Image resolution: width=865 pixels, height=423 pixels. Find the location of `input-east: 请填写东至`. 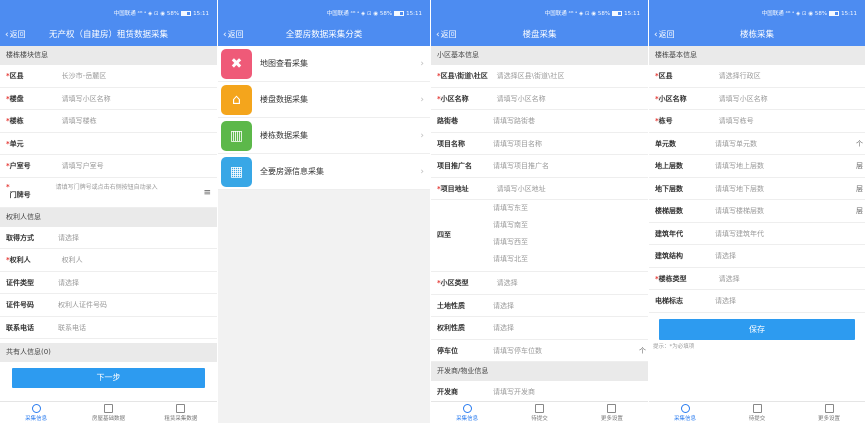

input-east: 请填写东至 is located at coordinates (510, 208).